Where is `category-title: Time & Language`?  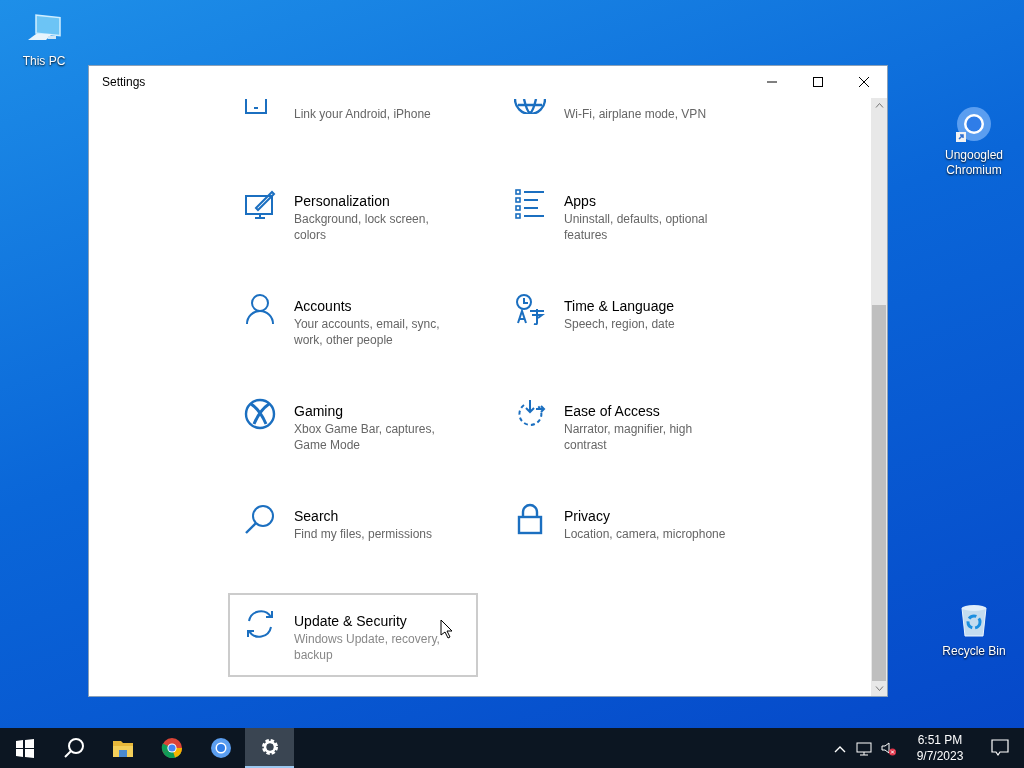
category-title: Time & Language is located at coordinates (619, 306).